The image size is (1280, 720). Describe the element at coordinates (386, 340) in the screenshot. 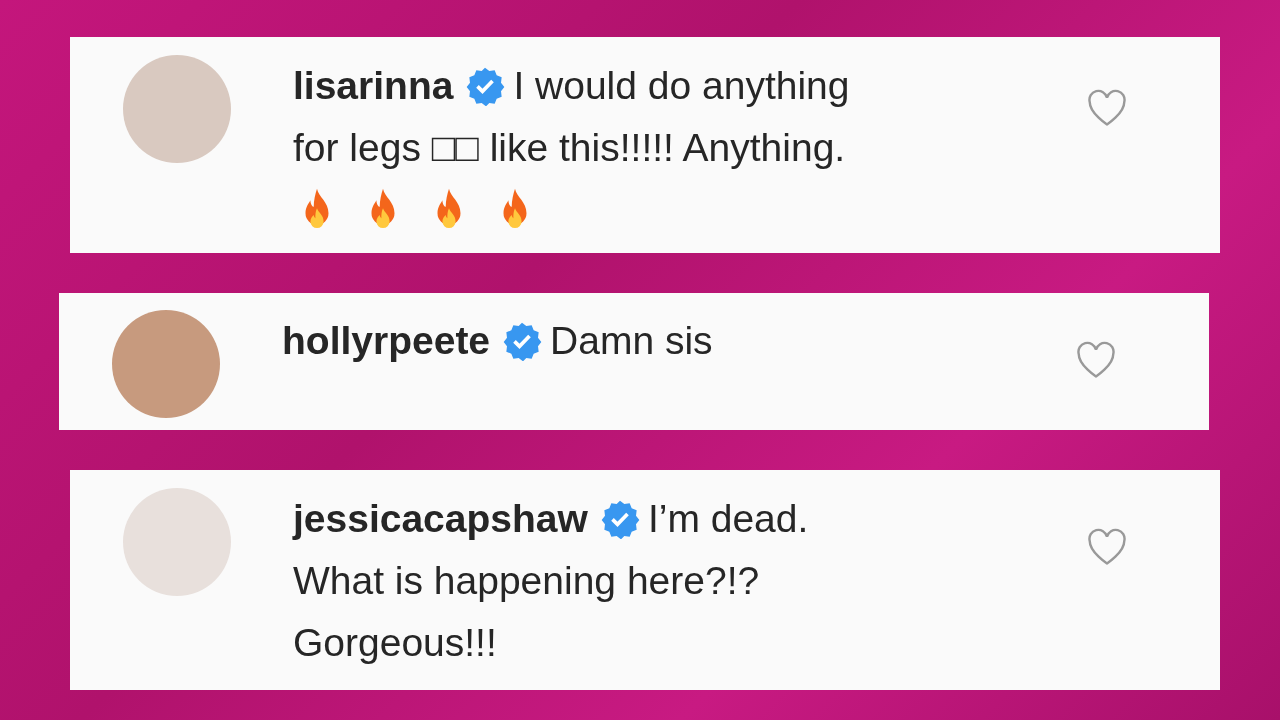

I see `username: hollyrpeete` at that location.